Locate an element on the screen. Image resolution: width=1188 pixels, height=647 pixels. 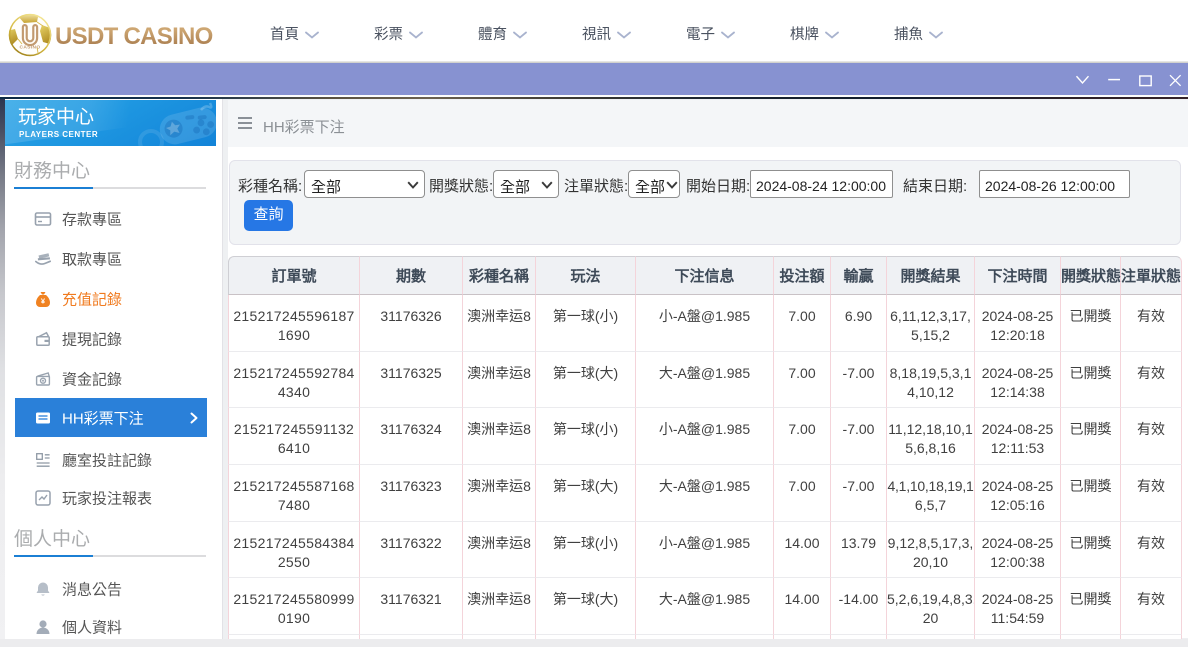
svg-text: CASINO is located at coordinates (29, 48).